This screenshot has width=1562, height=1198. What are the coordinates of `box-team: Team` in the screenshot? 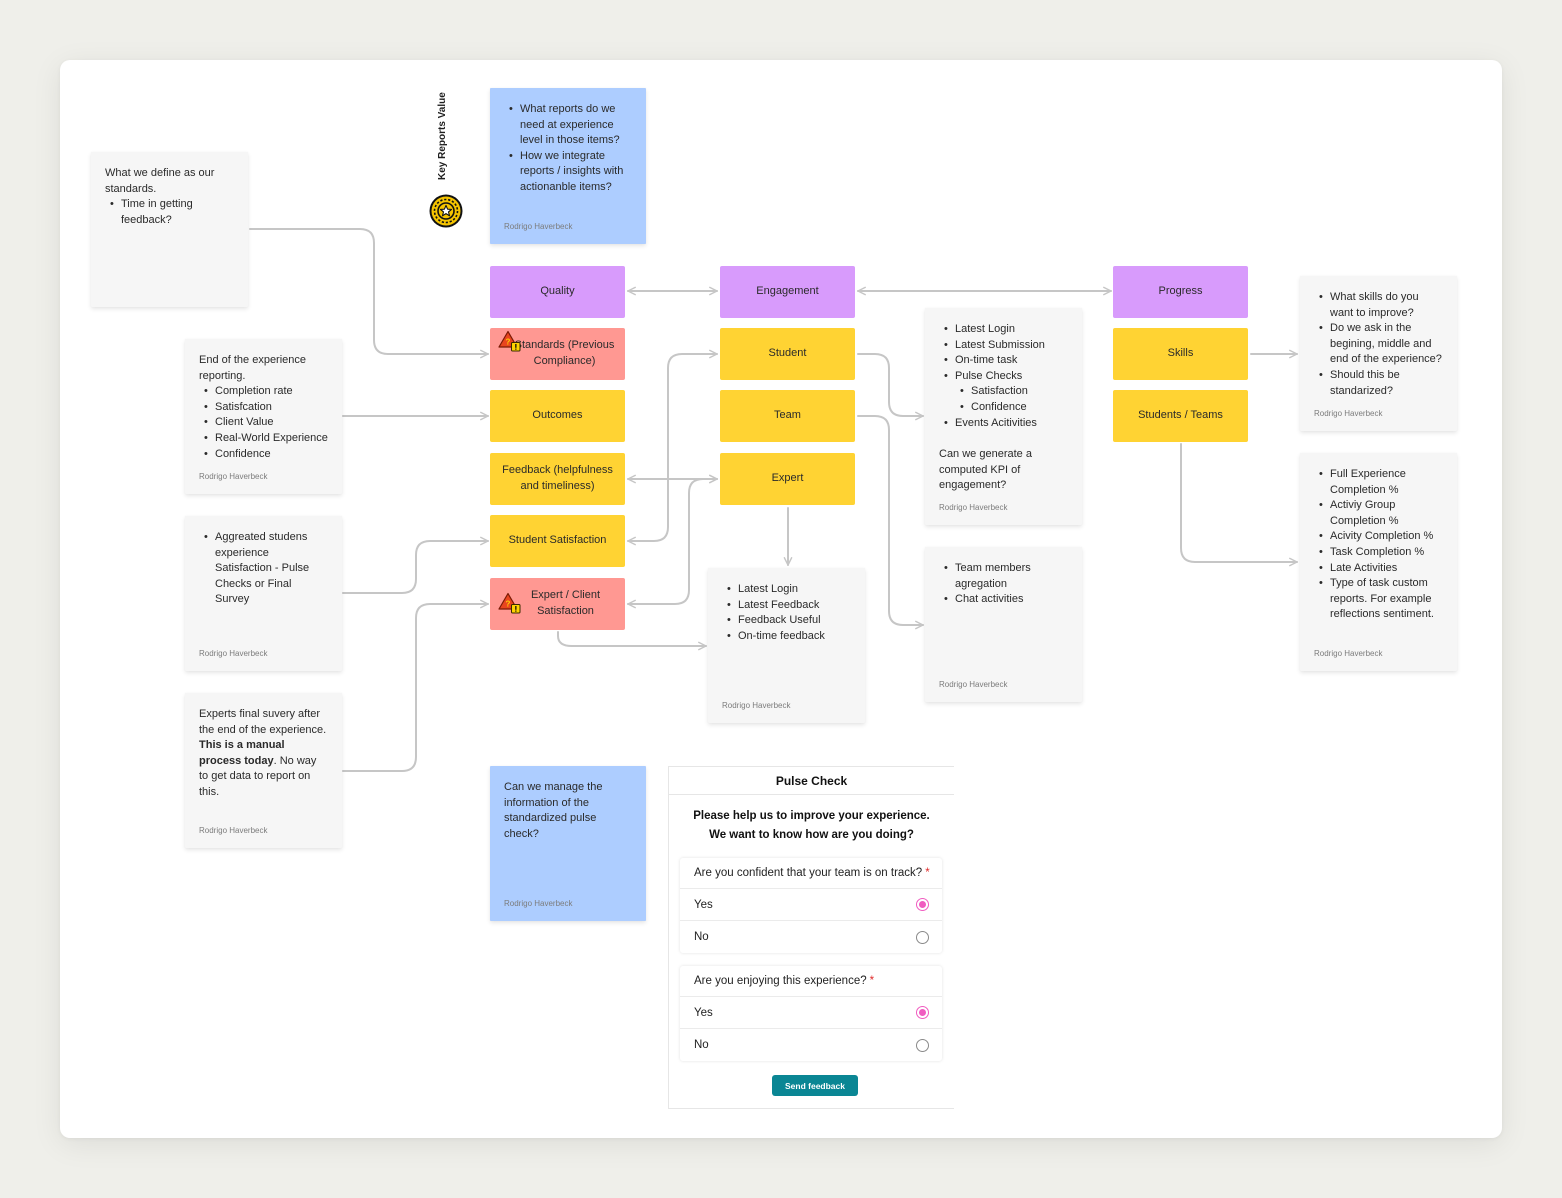 It's located at (787, 416).